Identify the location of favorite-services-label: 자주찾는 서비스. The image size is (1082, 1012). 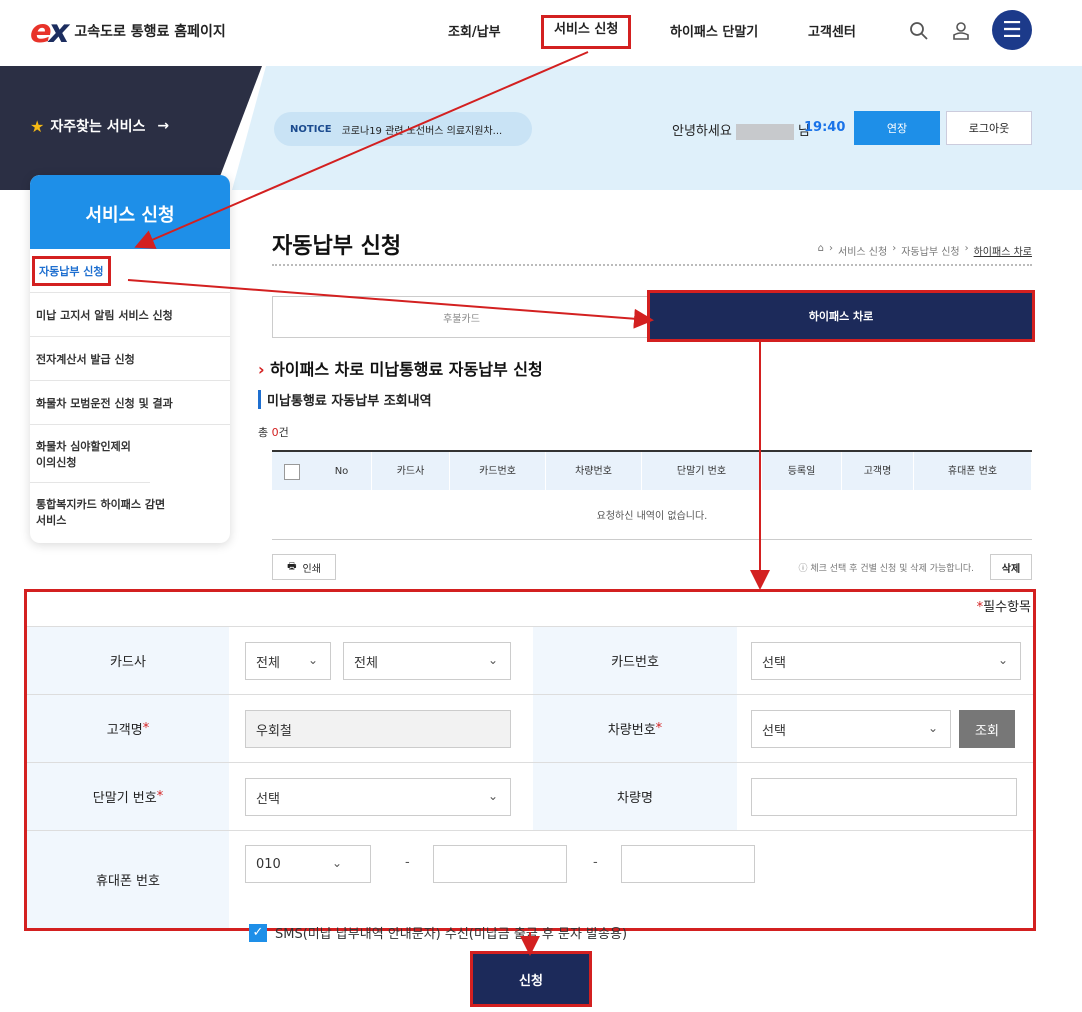
(98, 127).